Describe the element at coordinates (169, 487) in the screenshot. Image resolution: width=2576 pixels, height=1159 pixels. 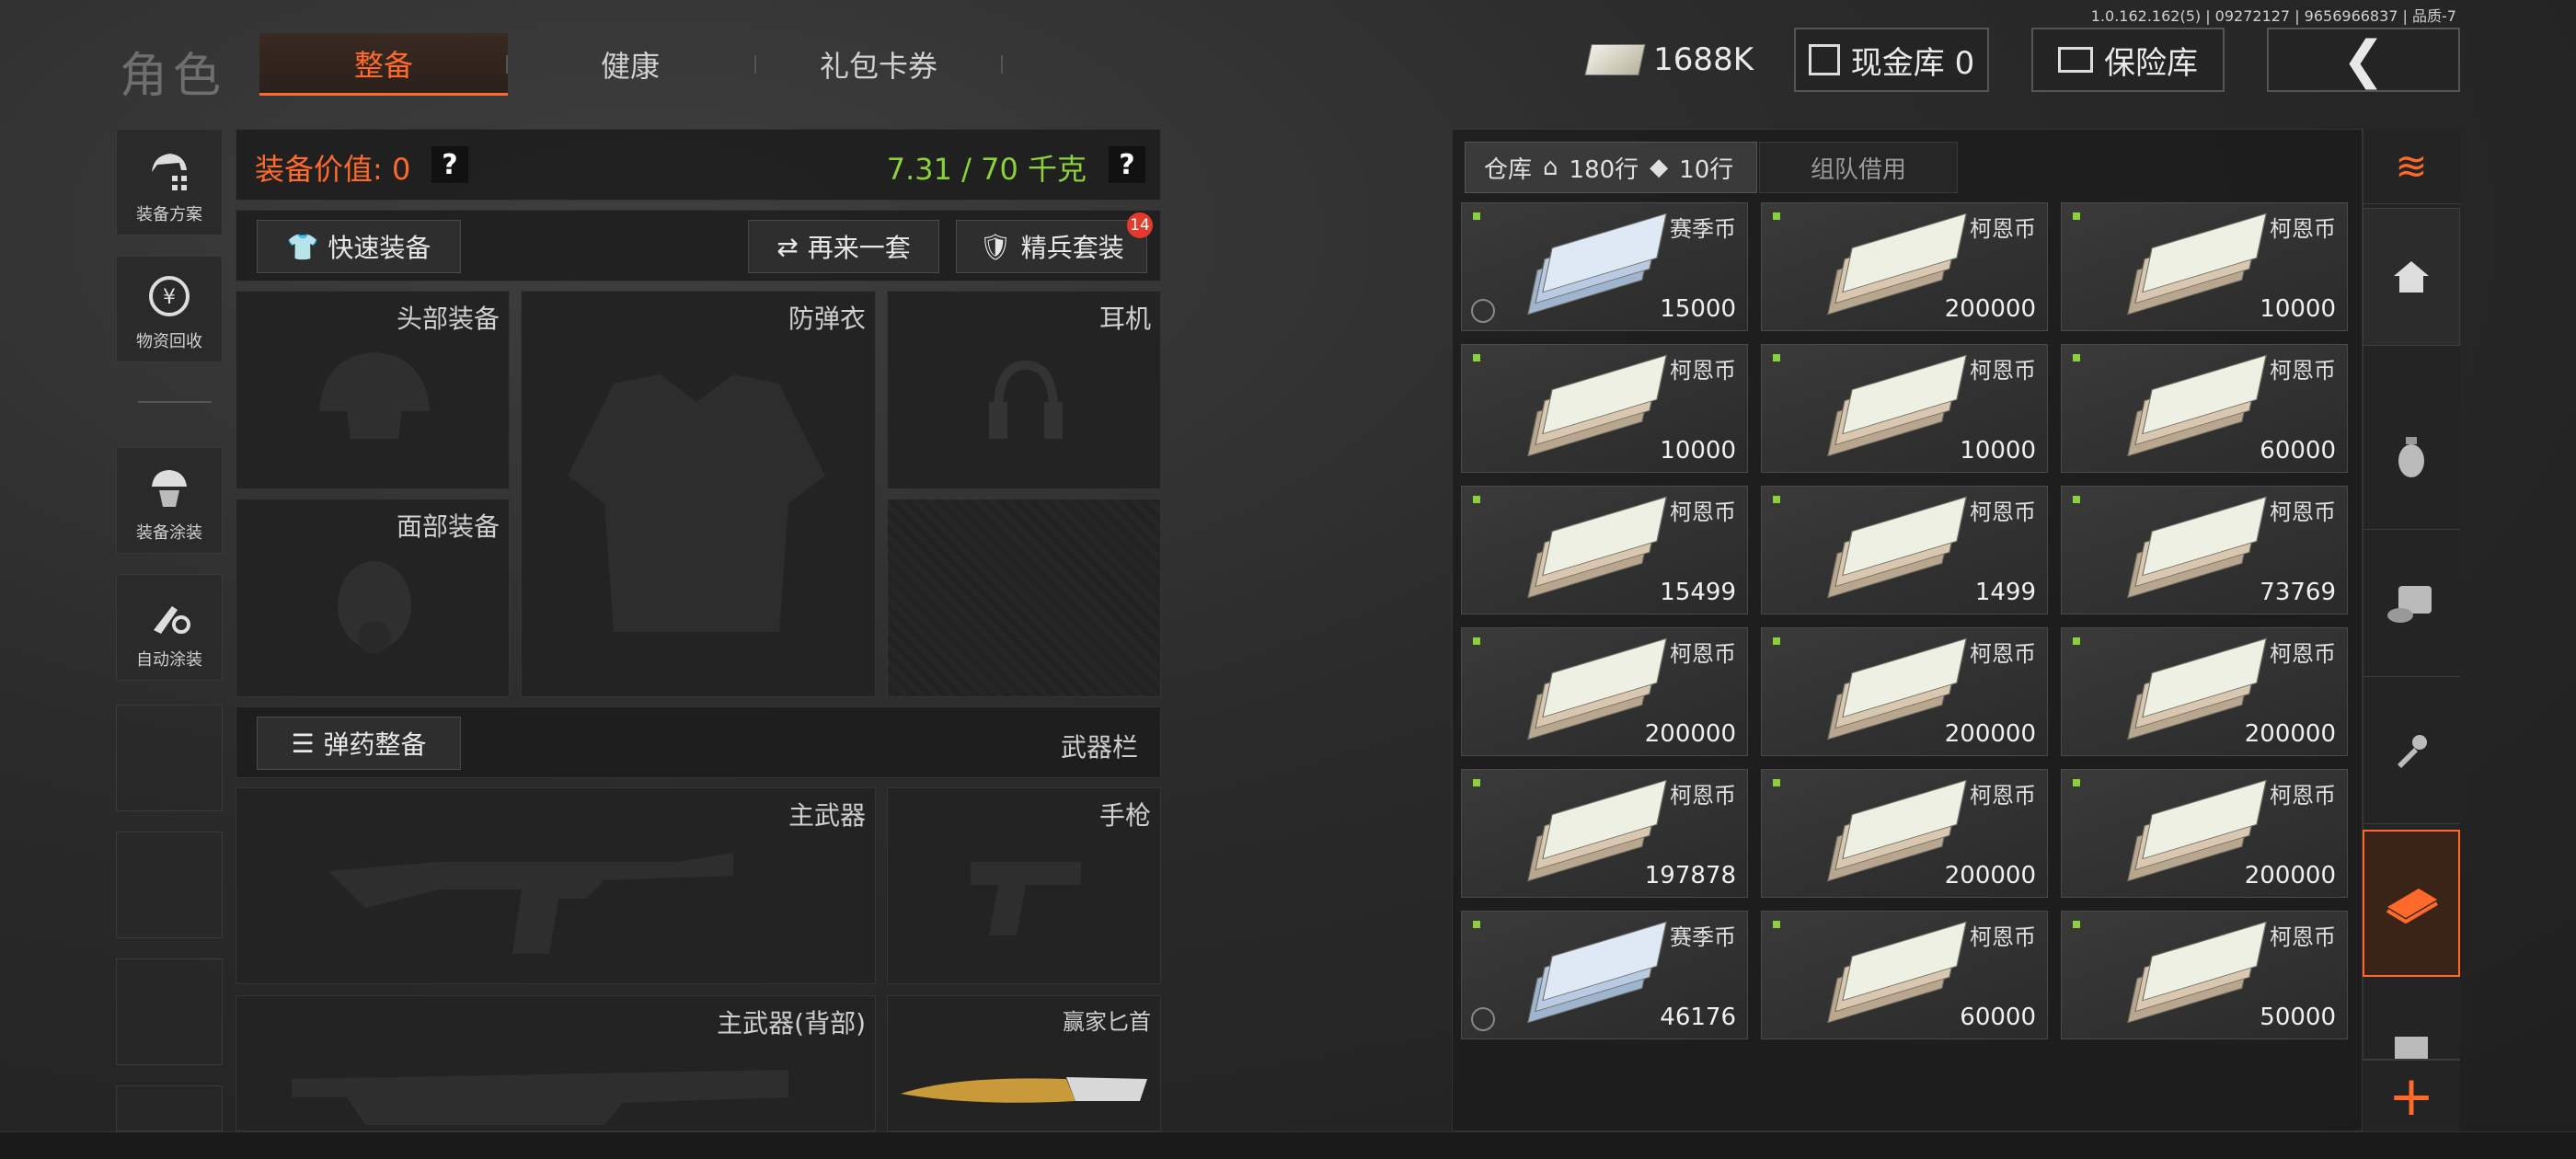
I see `skin-icon` at that location.